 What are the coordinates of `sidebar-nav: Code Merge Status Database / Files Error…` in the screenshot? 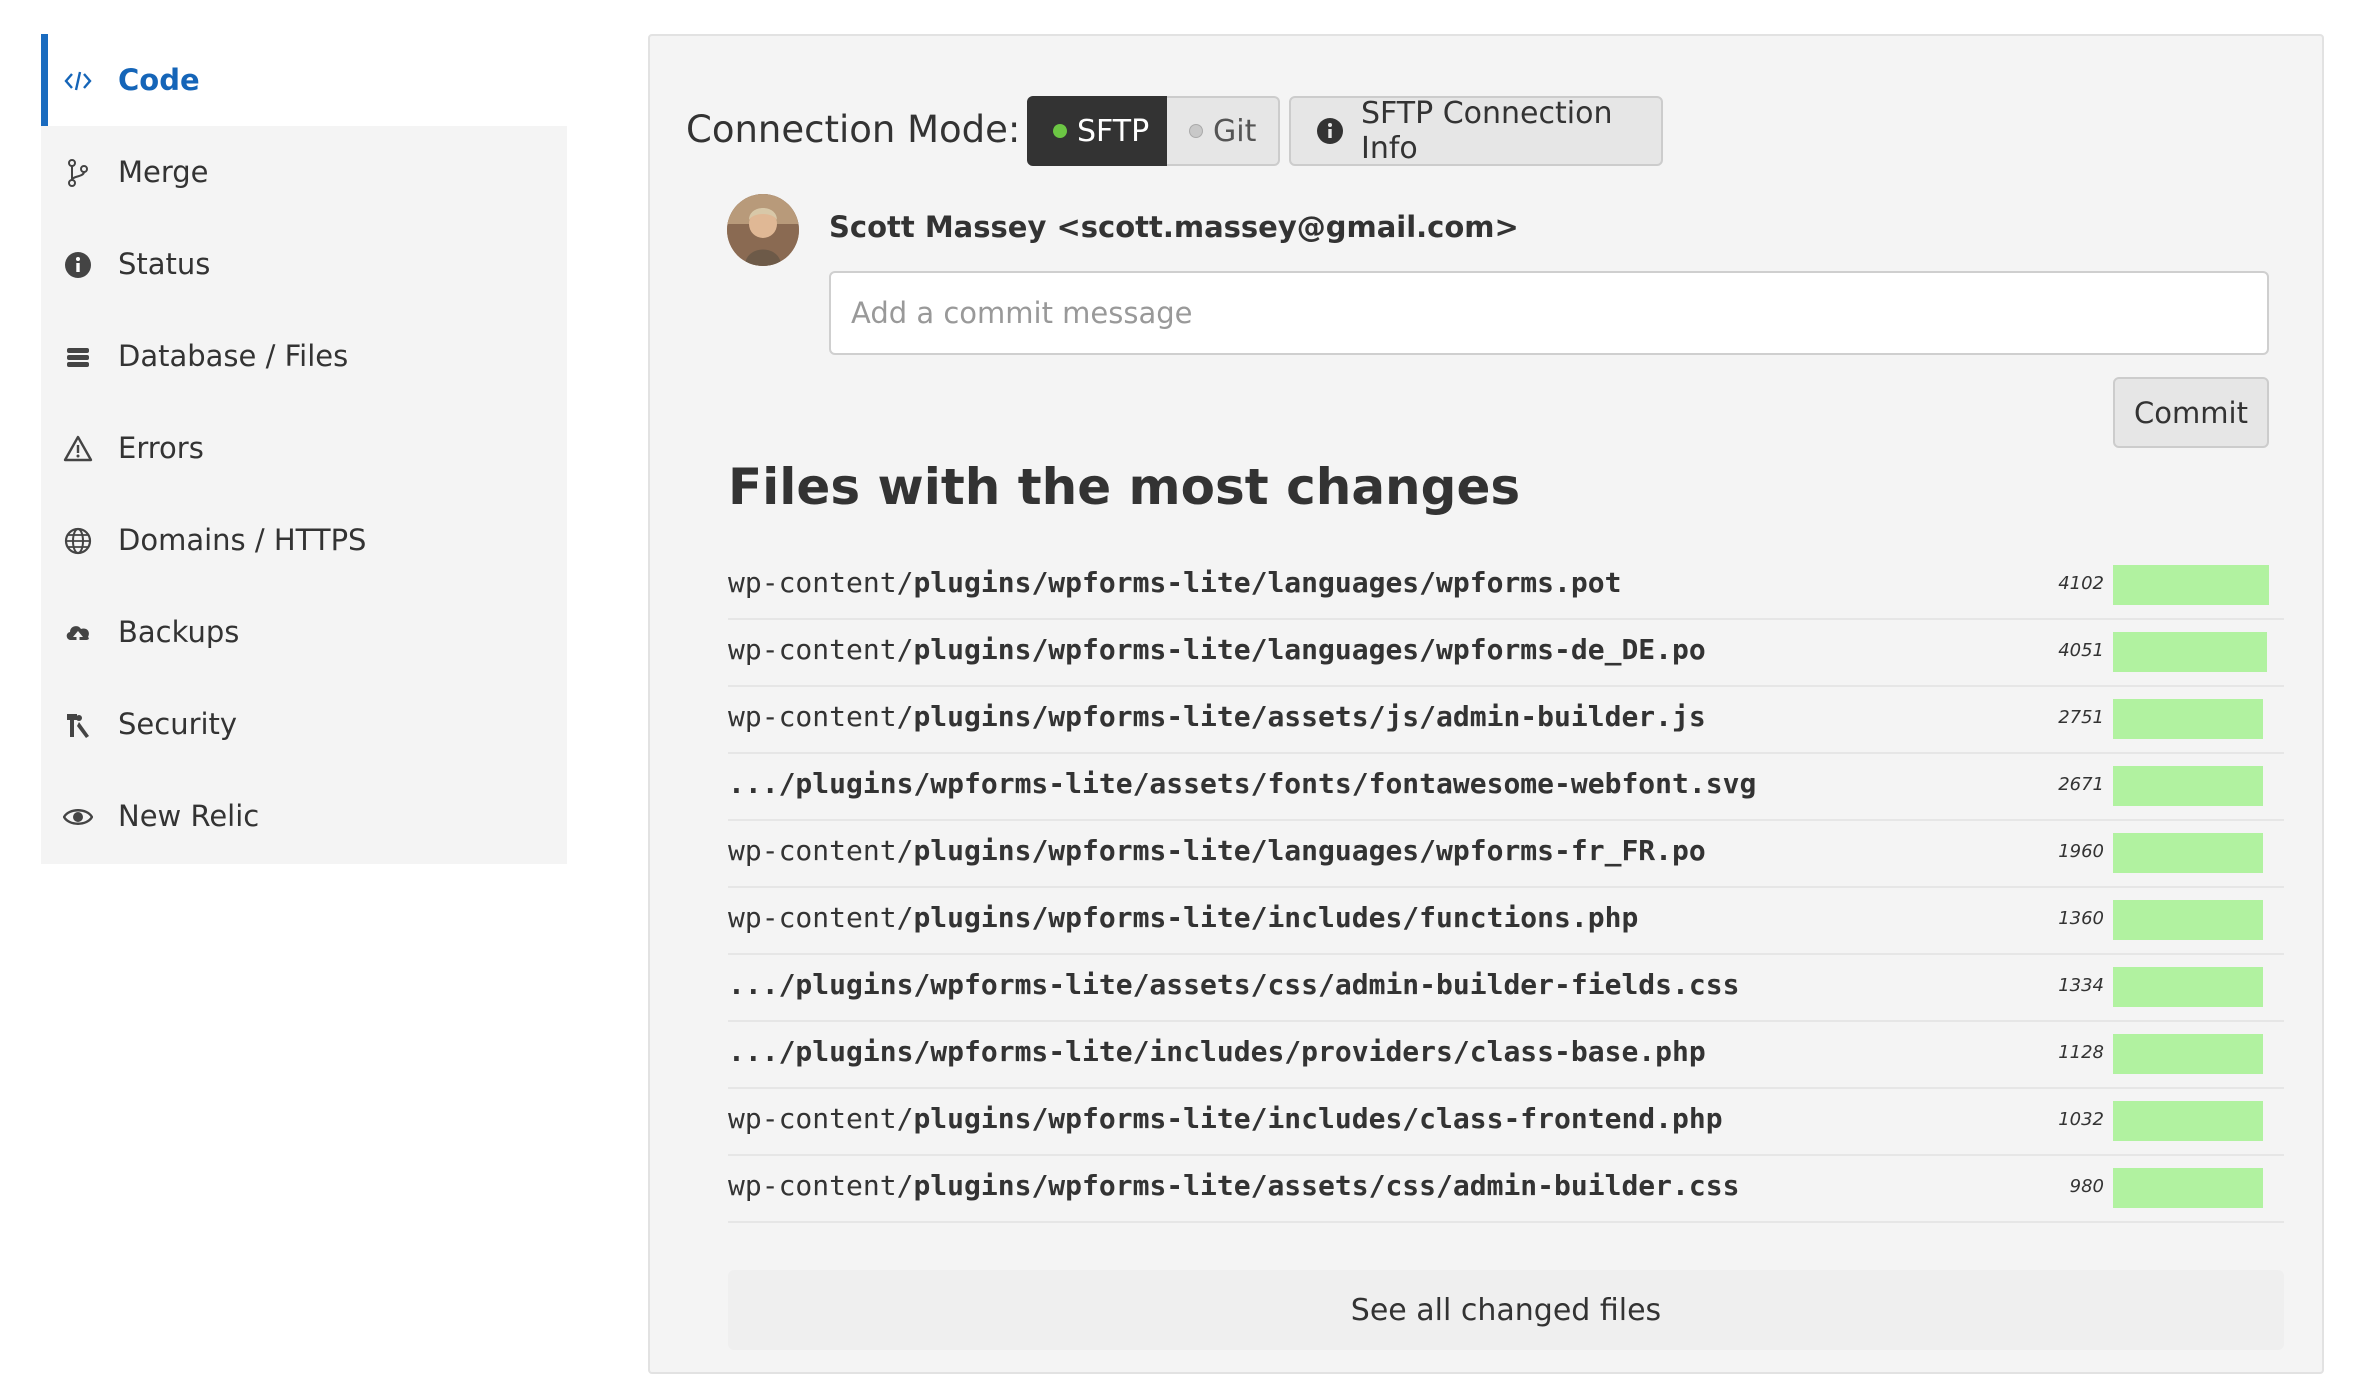 It's located at (304, 449).